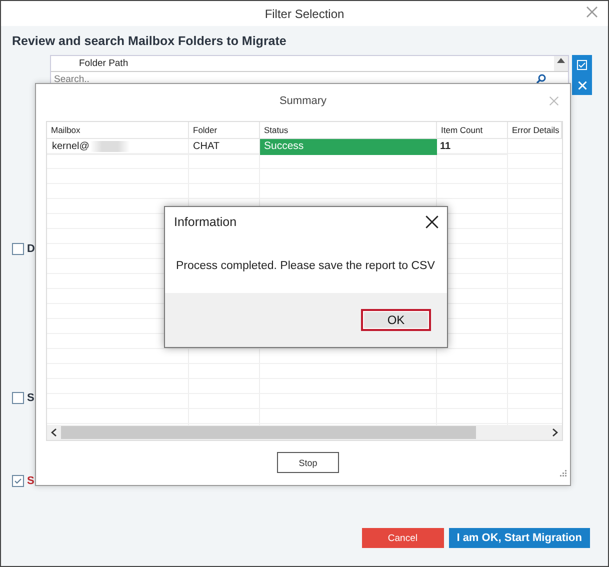  Describe the element at coordinates (305, 266) in the screenshot. I see `dialog-message: Process completed. Please save the report to CSV` at that location.